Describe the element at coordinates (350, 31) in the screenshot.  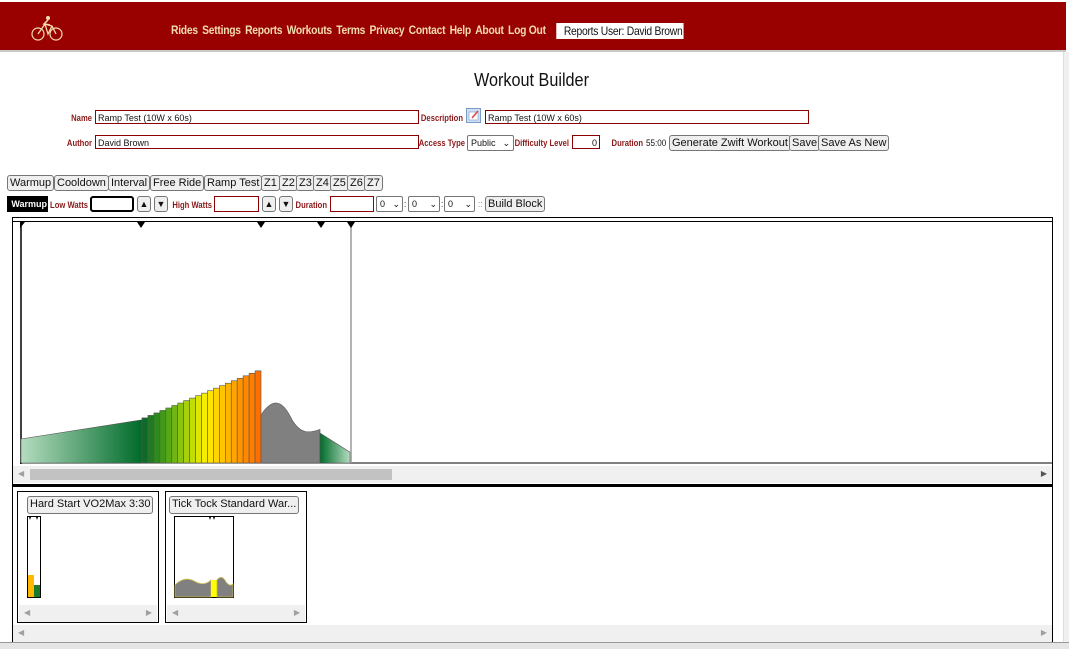
I see `nav-terms: Terms` at that location.